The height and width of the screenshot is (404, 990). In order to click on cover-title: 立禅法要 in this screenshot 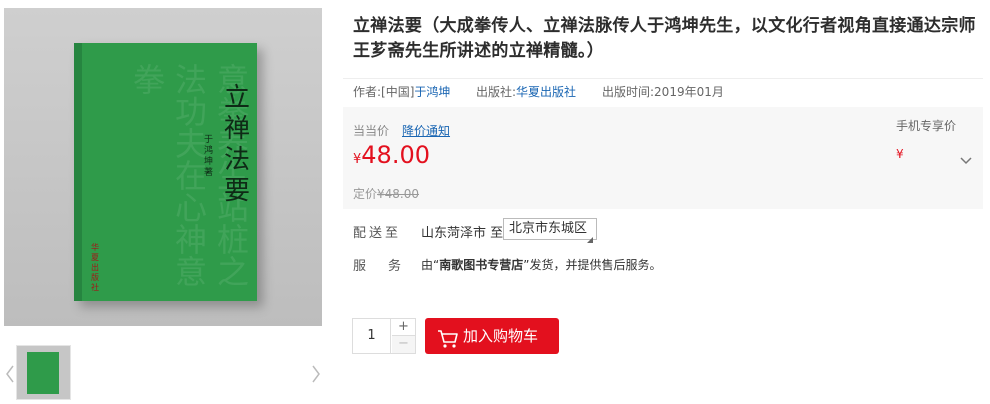, I will do `click(237, 144)`.